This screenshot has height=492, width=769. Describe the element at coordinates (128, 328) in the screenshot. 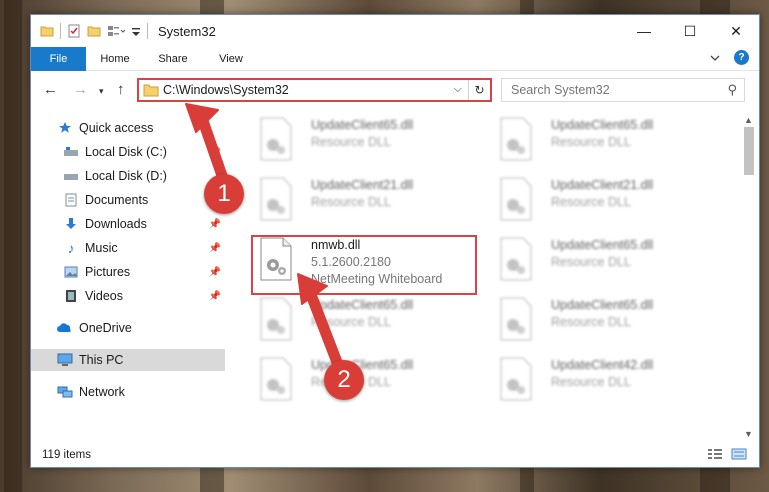

I see `sidebar-item-onedrive: OneDrive` at that location.